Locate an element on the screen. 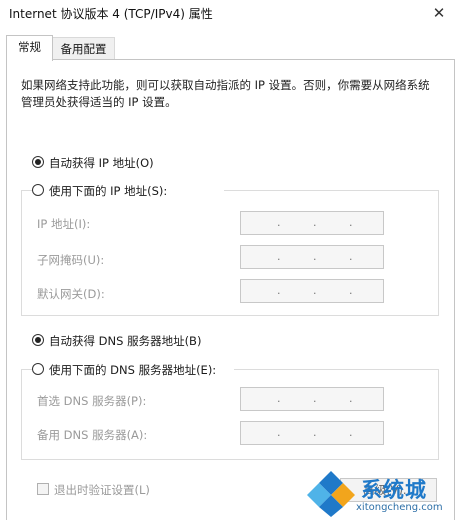  tab-general: 常规 is located at coordinates (29, 48).